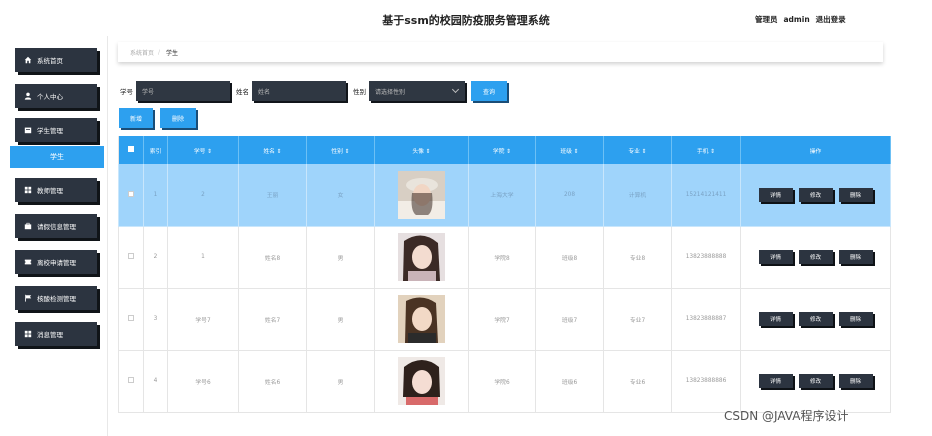  What do you see at coordinates (466, 18) in the screenshot?
I see `top-bar: 基于ssm的校园防疫服务管理系统 管理员 admin 退出登录` at bounding box center [466, 18].